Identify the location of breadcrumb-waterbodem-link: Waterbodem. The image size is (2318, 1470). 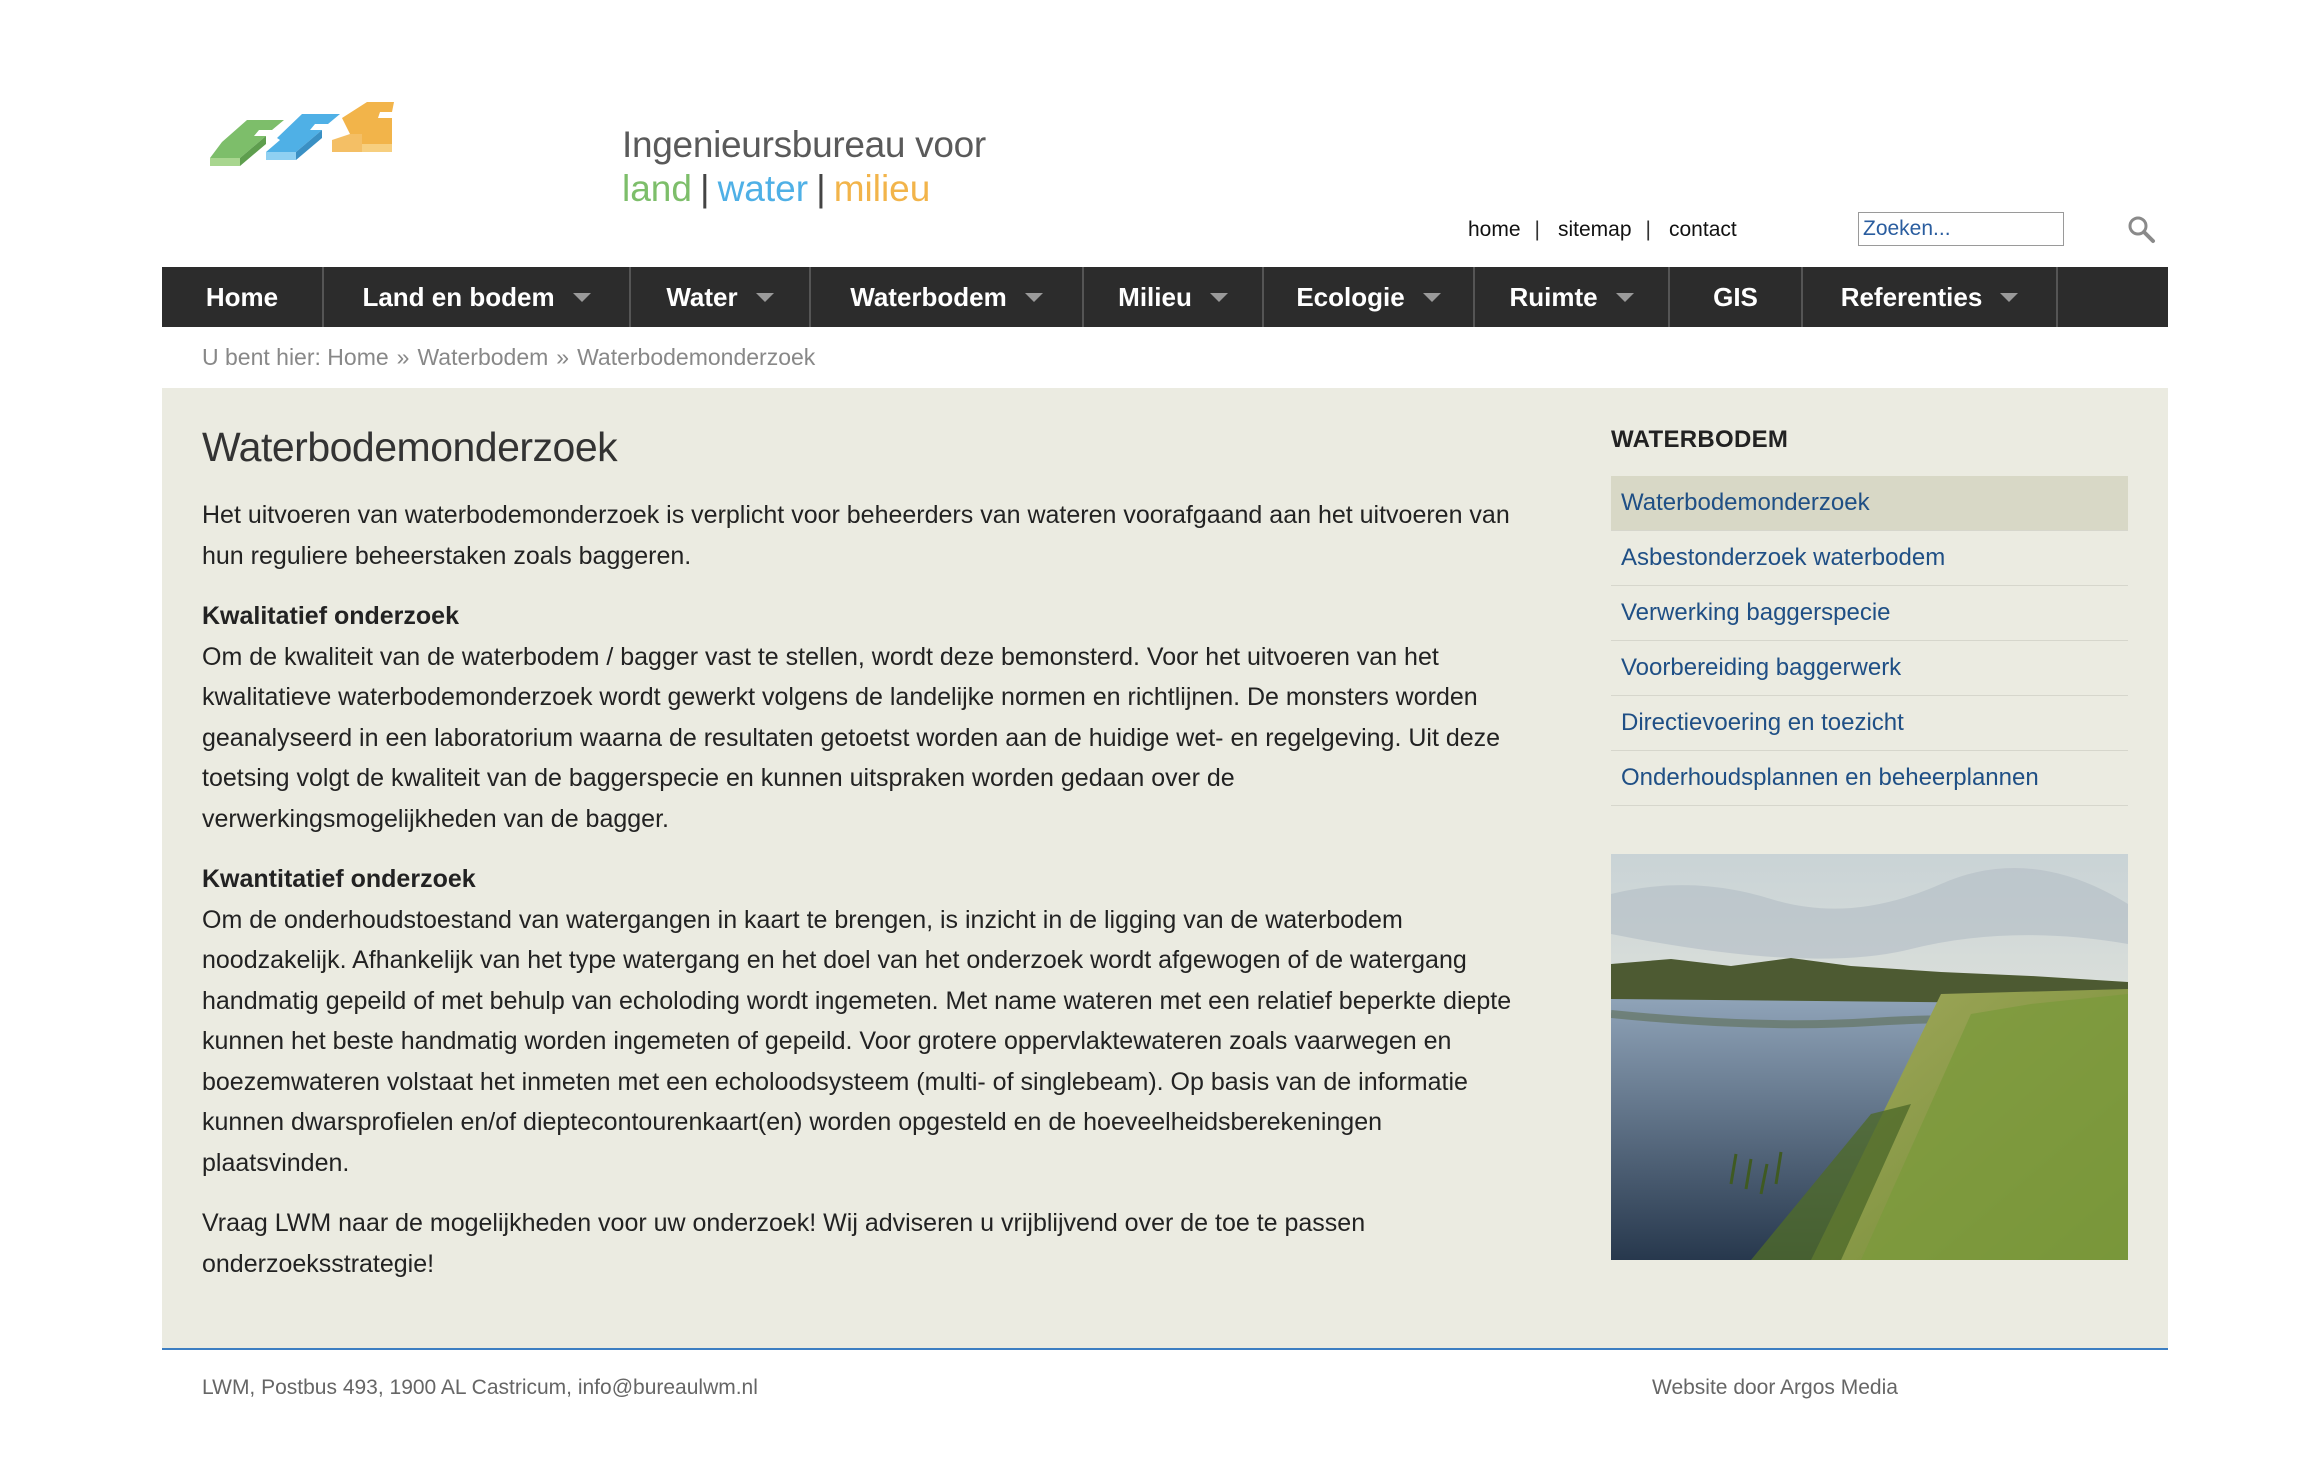
(482, 357).